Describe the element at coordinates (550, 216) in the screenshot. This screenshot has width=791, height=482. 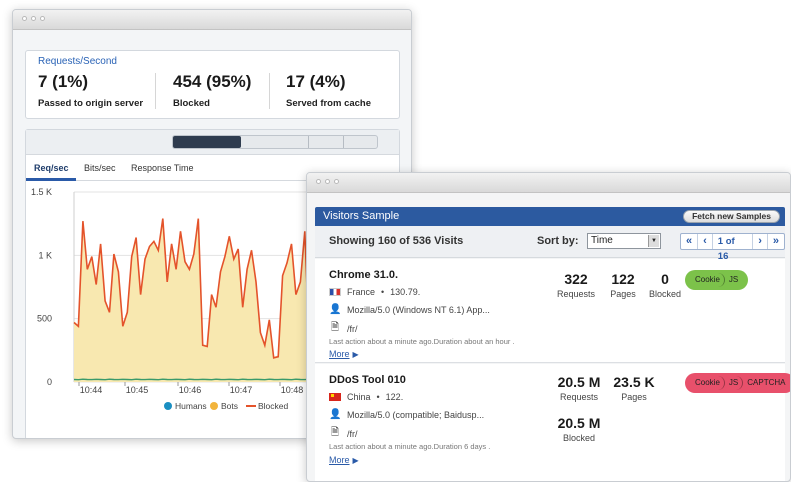
I see `visitors-header: Visitors Sample Fetch new Samples` at that location.